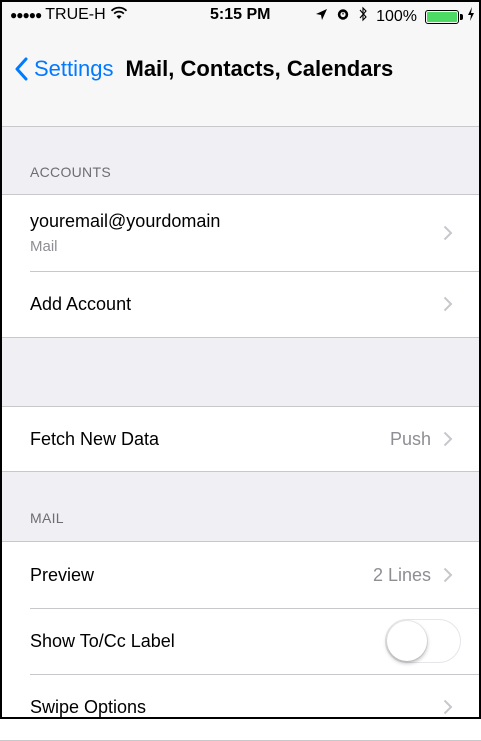 The height and width of the screenshot is (741, 481). What do you see at coordinates (259, 68) in the screenshot?
I see `page-title: Mail, Contacts, Calendars` at bounding box center [259, 68].